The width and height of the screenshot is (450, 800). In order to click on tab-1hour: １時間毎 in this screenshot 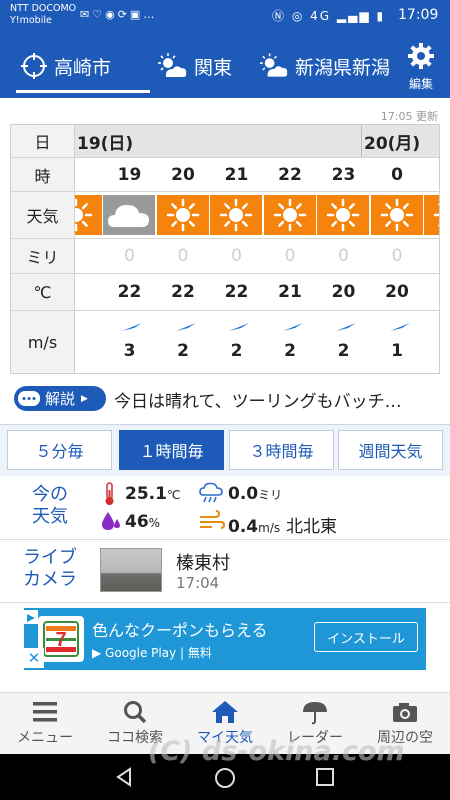, I will do `click(171, 450)`.